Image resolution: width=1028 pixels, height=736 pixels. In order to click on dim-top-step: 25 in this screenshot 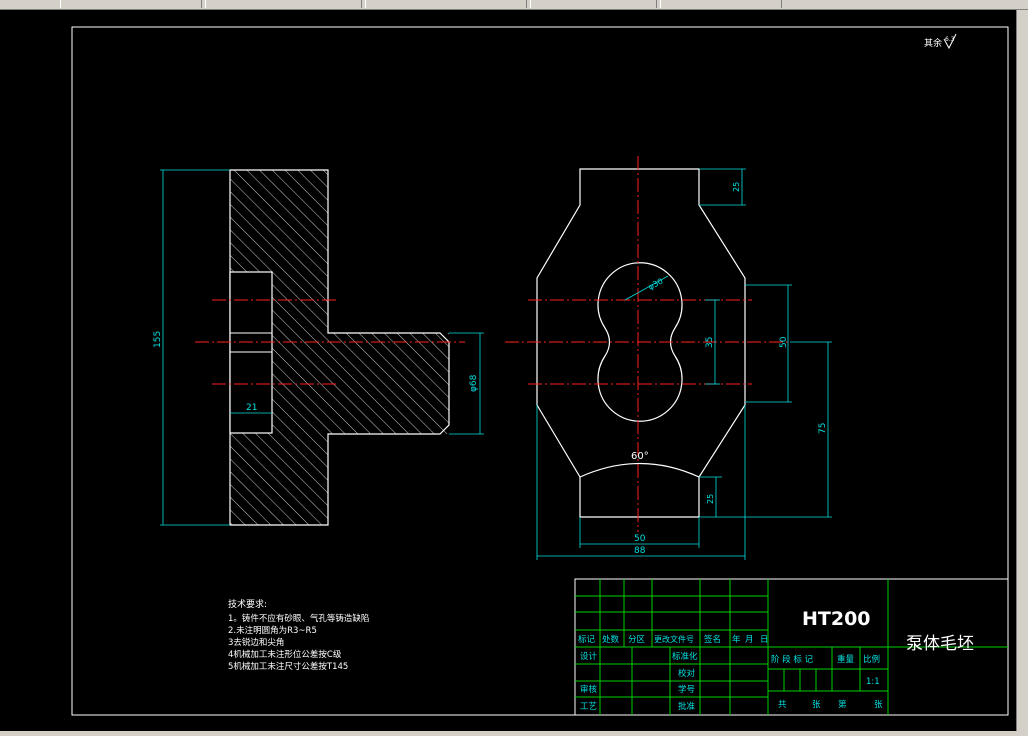, I will do `click(736, 187)`.